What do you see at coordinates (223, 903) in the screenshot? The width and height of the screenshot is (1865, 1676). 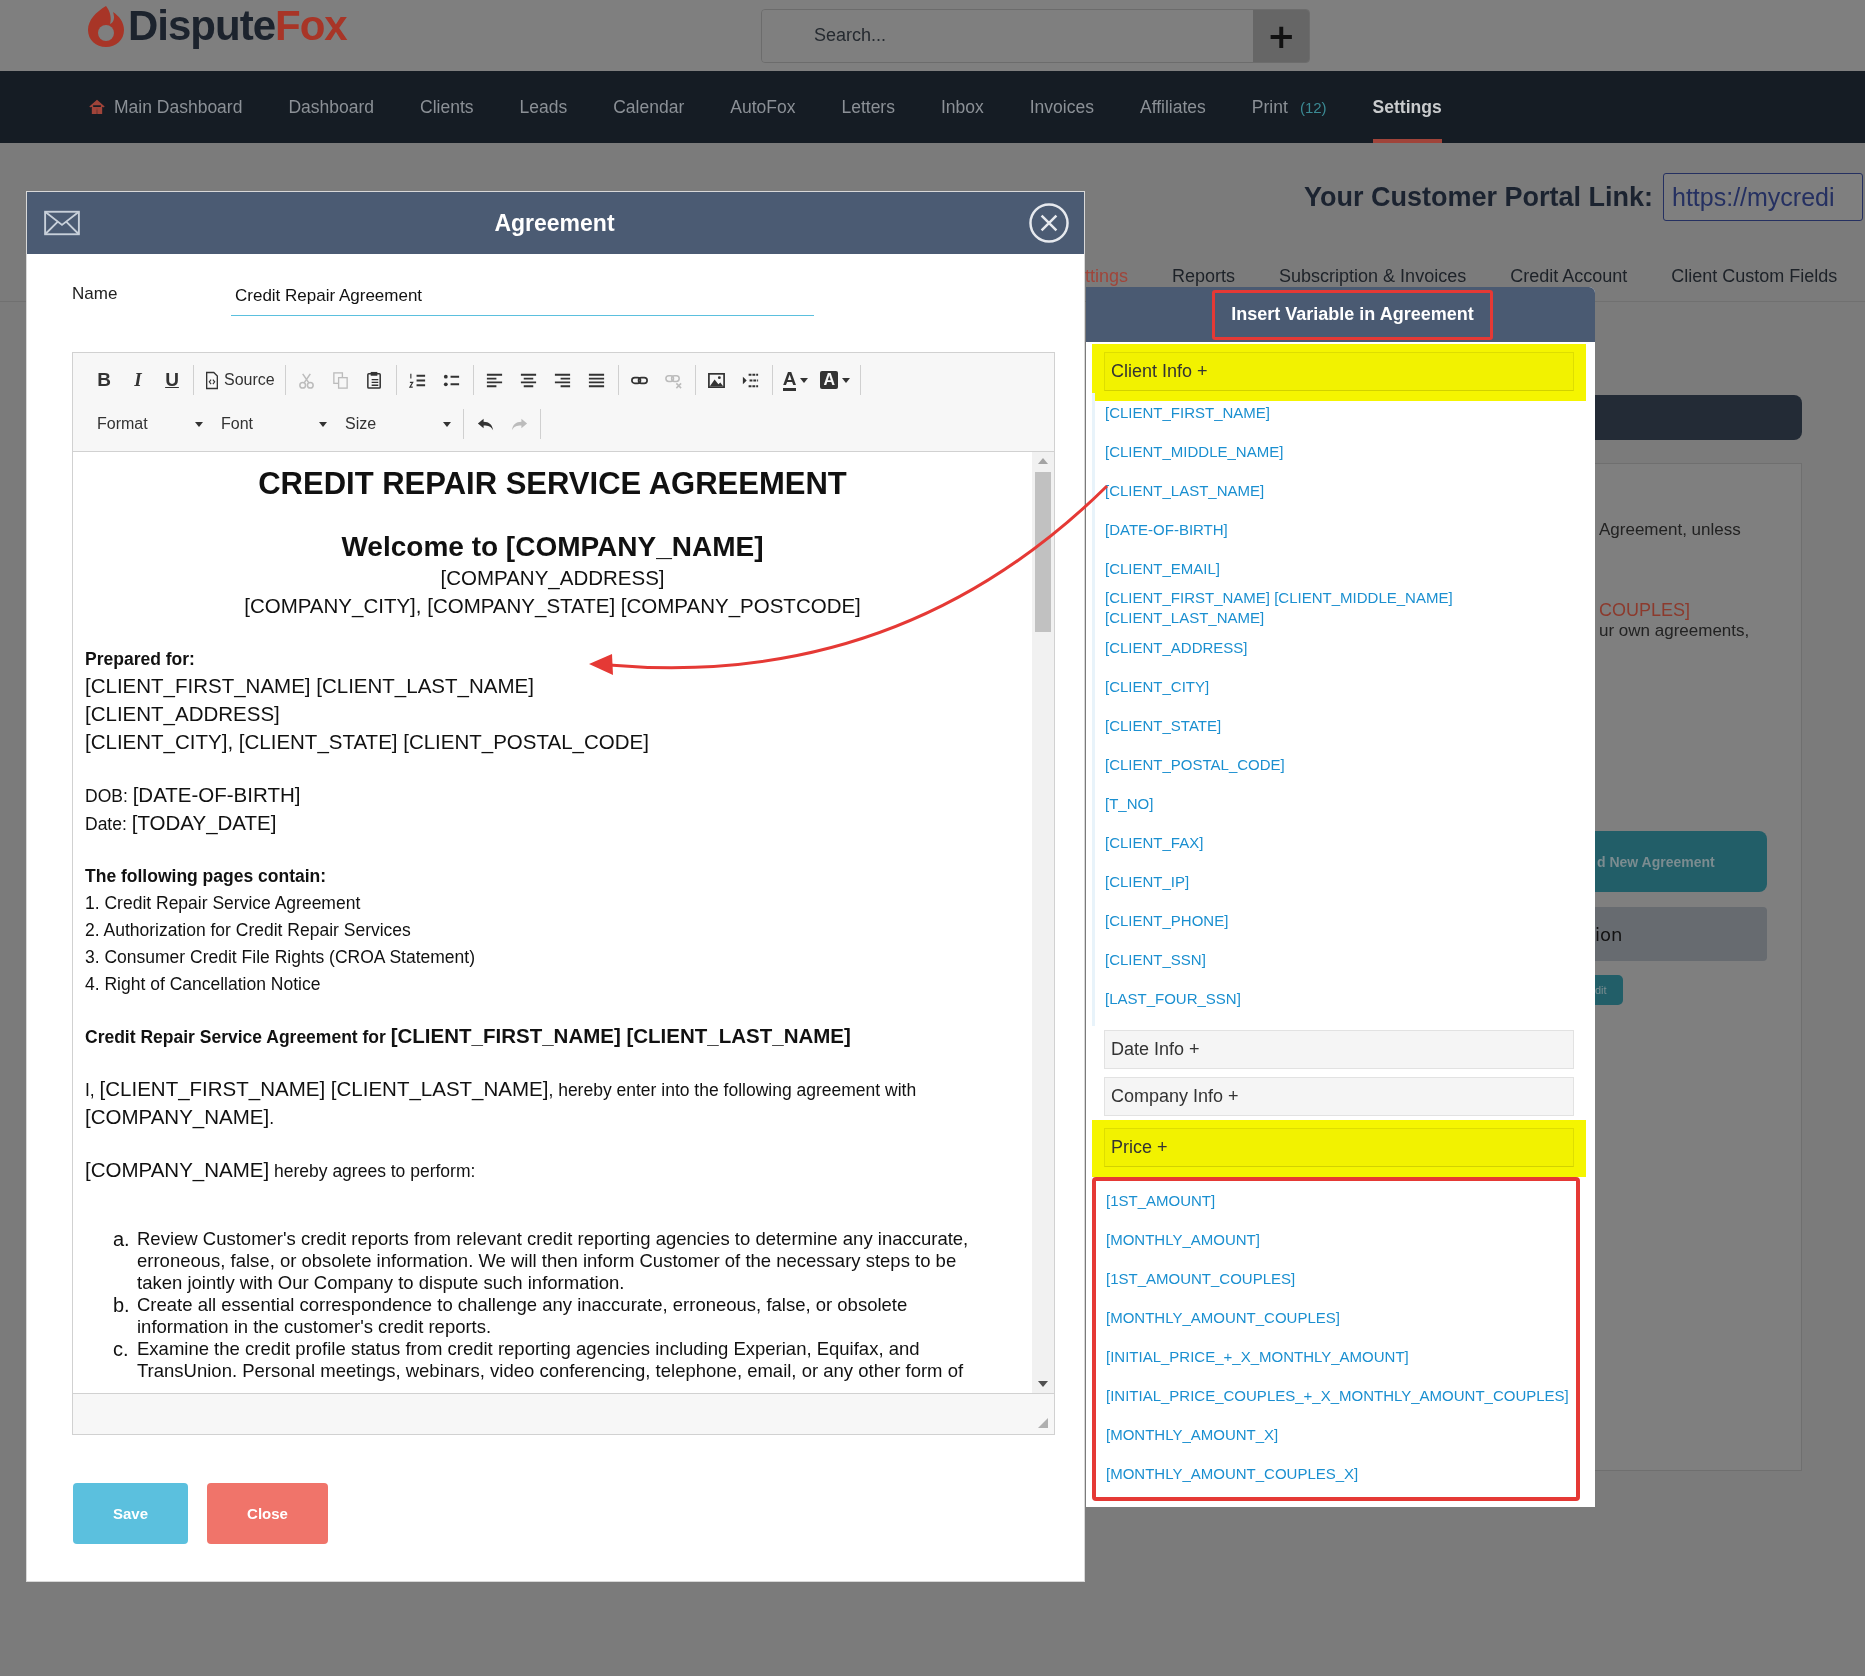 I see `document-text: 1. Credit Repair Service Agreement` at bounding box center [223, 903].